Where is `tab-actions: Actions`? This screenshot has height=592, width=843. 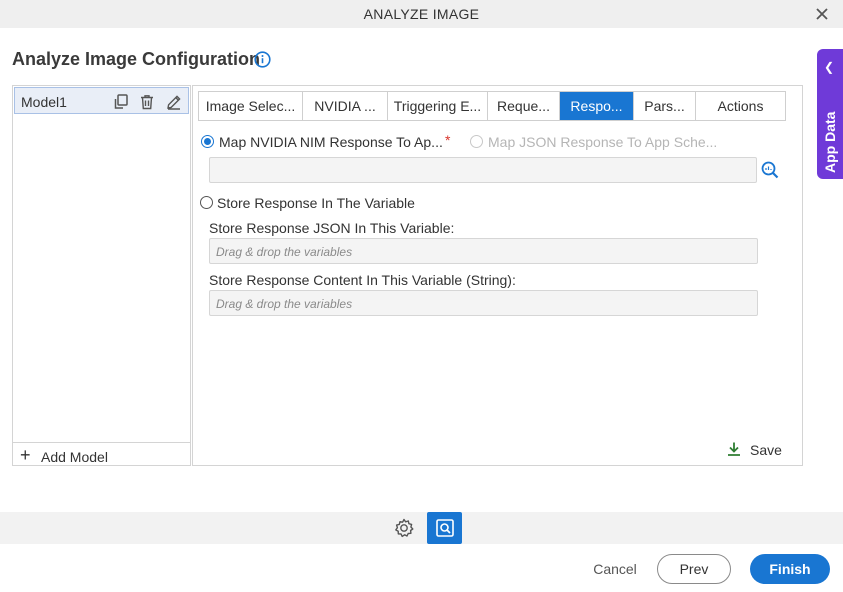 tab-actions: Actions is located at coordinates (740, 106).